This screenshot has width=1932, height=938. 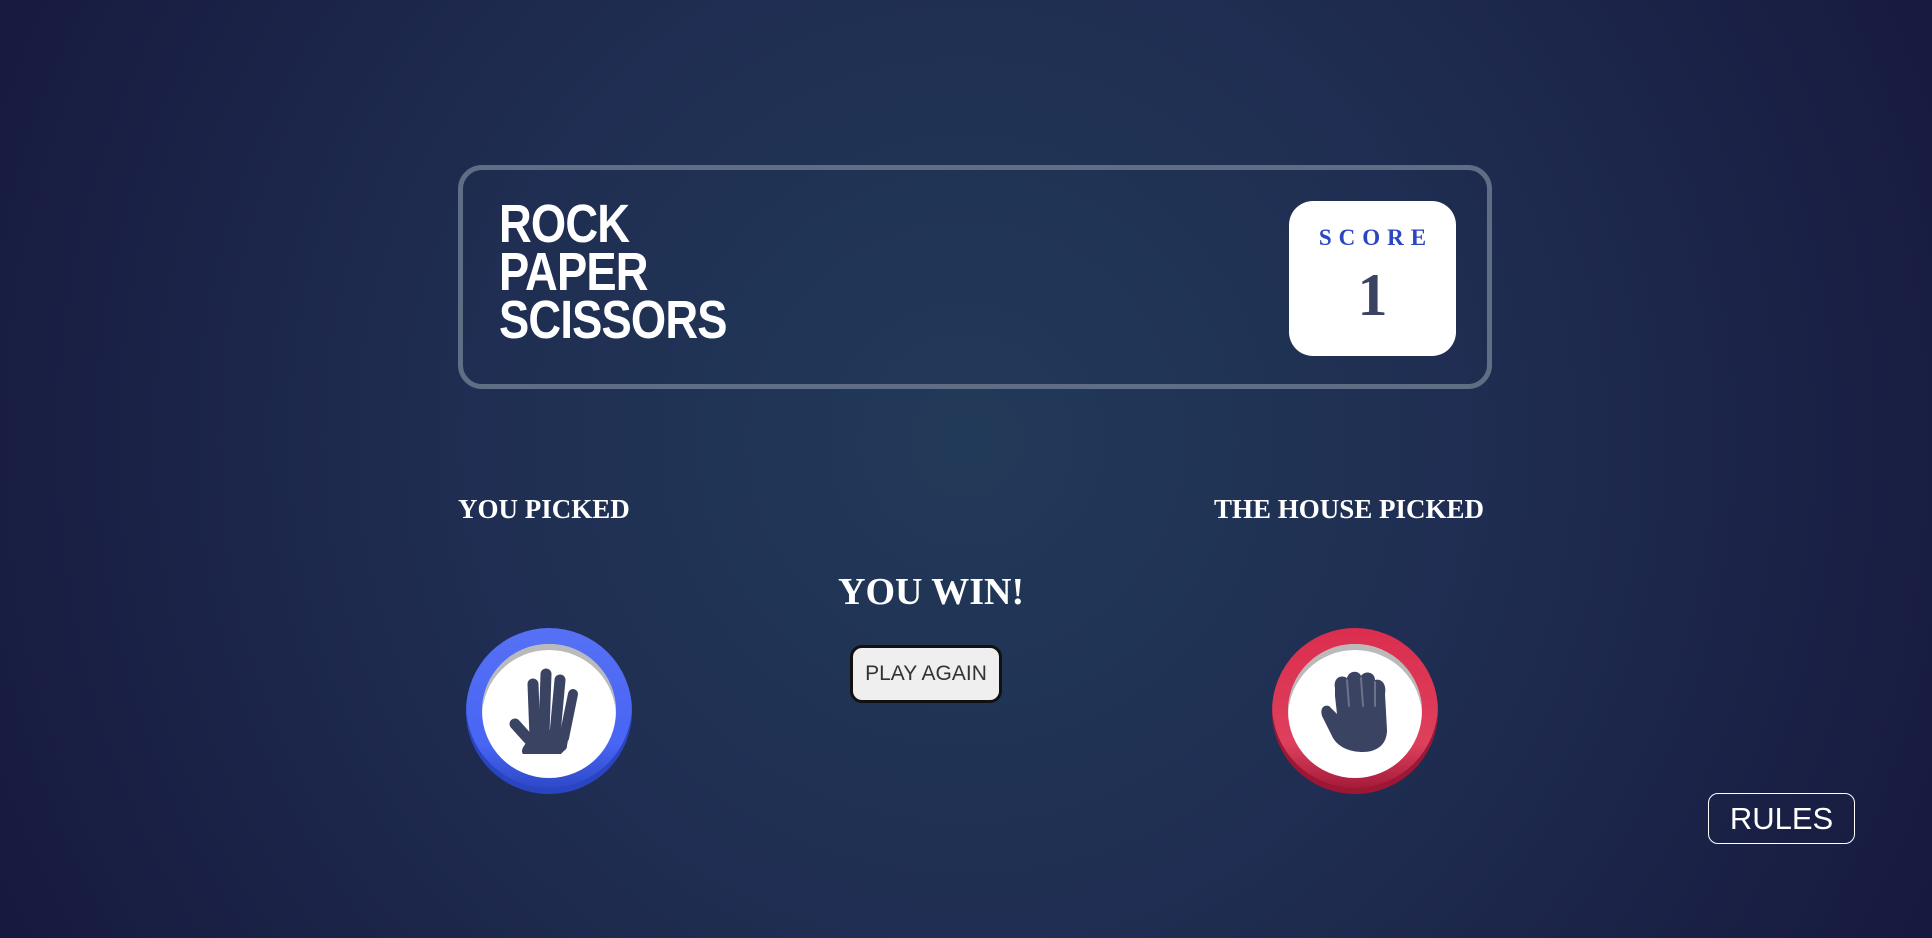 What do you see at coordinates (574, 272) in the screenshot?
I see `title-line-paper: PAPER` at bounding box center [574, 272].